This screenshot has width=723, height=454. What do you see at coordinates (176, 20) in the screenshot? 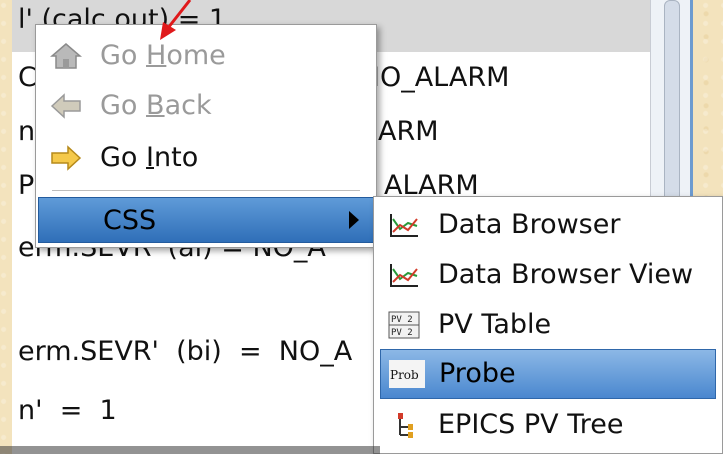
I see `annotation-arrow` at bounding box center [176, 20].